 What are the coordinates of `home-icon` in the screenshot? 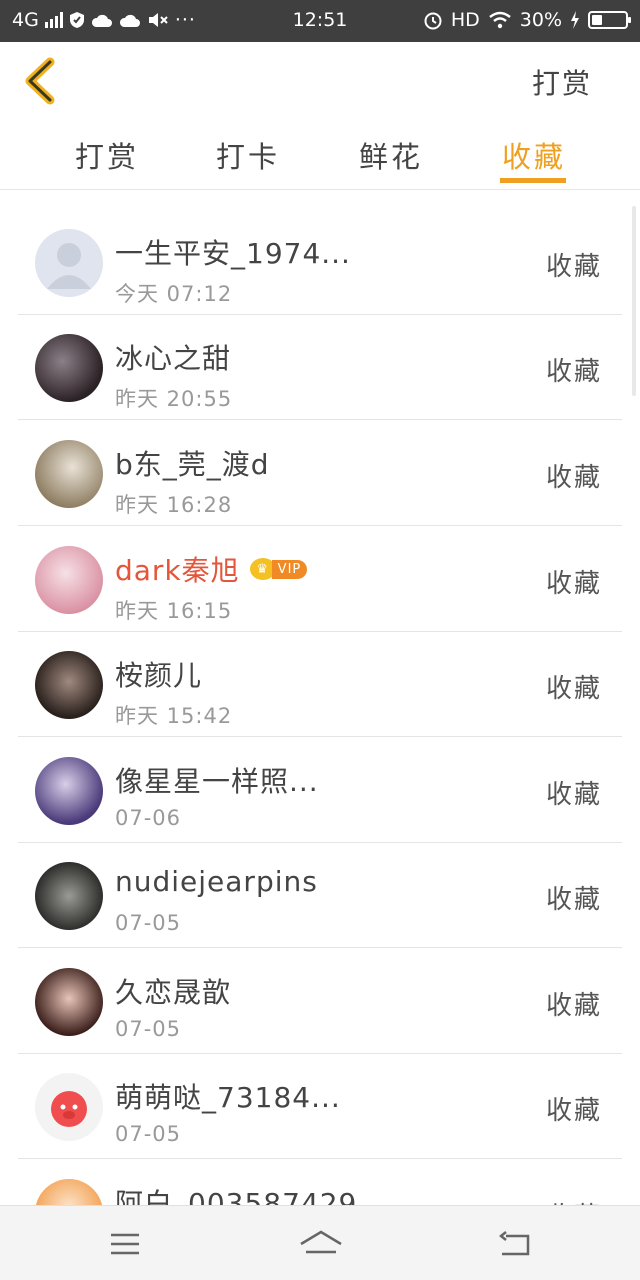 It's located at (321, 1242).